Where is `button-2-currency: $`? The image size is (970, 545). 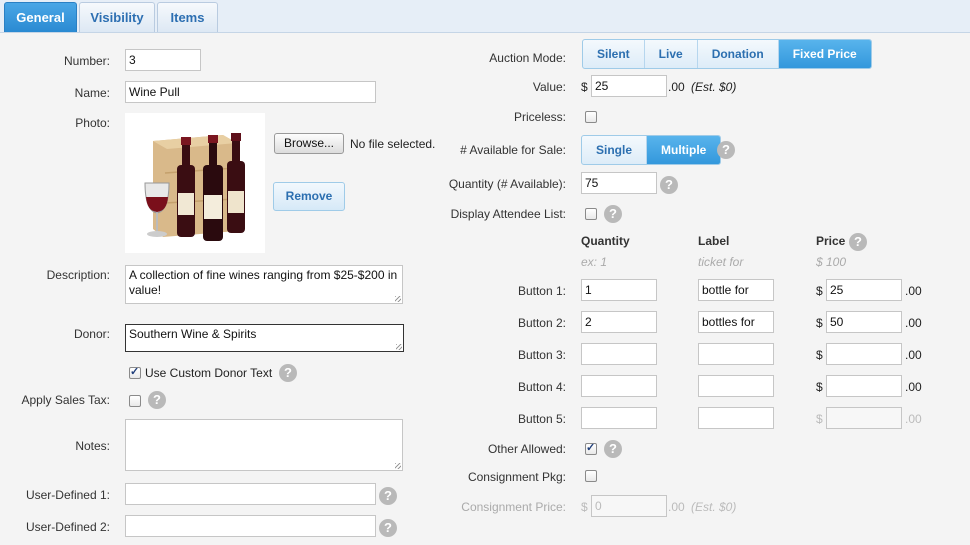
button-2-currency: $ is located at coordinates (819, 323).